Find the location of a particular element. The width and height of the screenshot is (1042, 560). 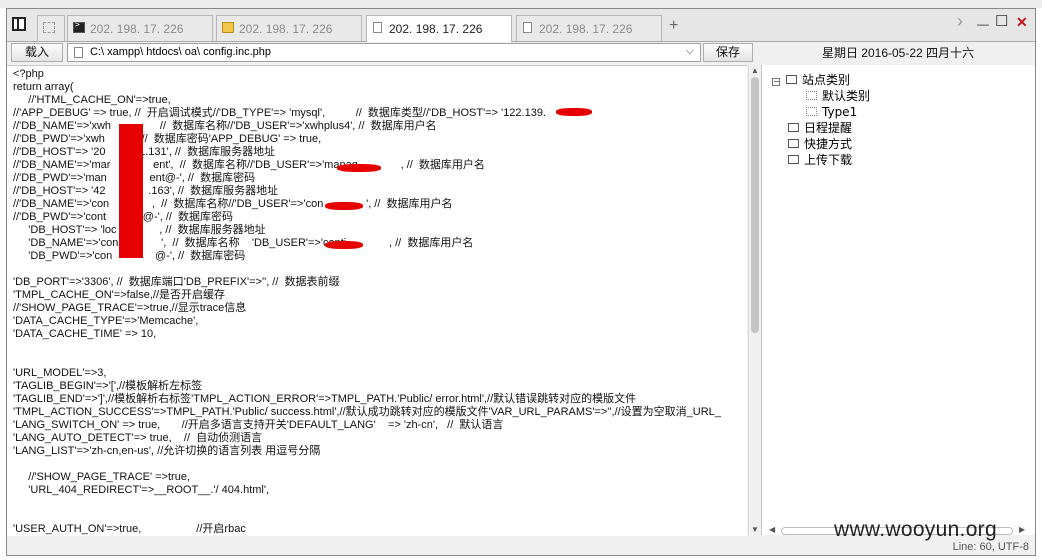

tab-3-active: 202. 198. 17. 226 is located at coordinates (439, 28).